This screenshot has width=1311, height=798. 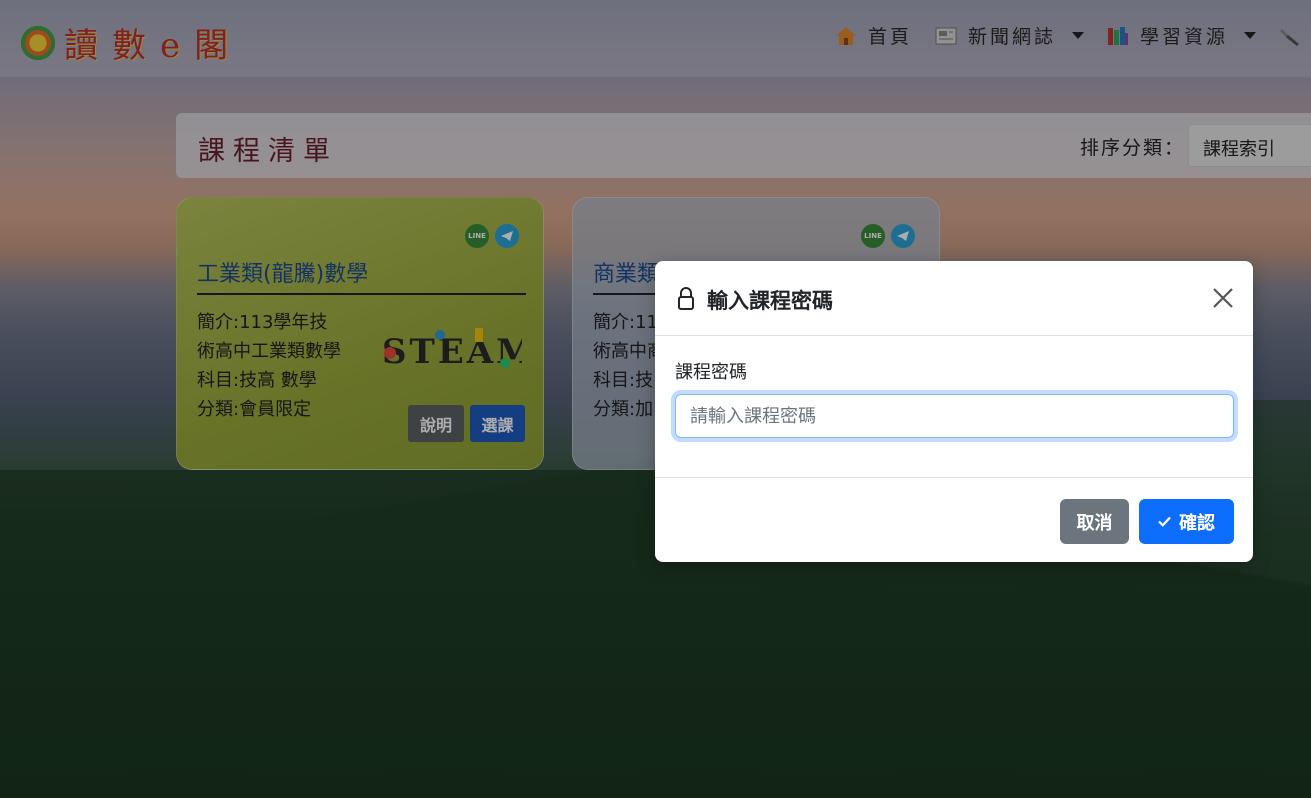 I want to click on close-icon, so click(x=1223, y=298).